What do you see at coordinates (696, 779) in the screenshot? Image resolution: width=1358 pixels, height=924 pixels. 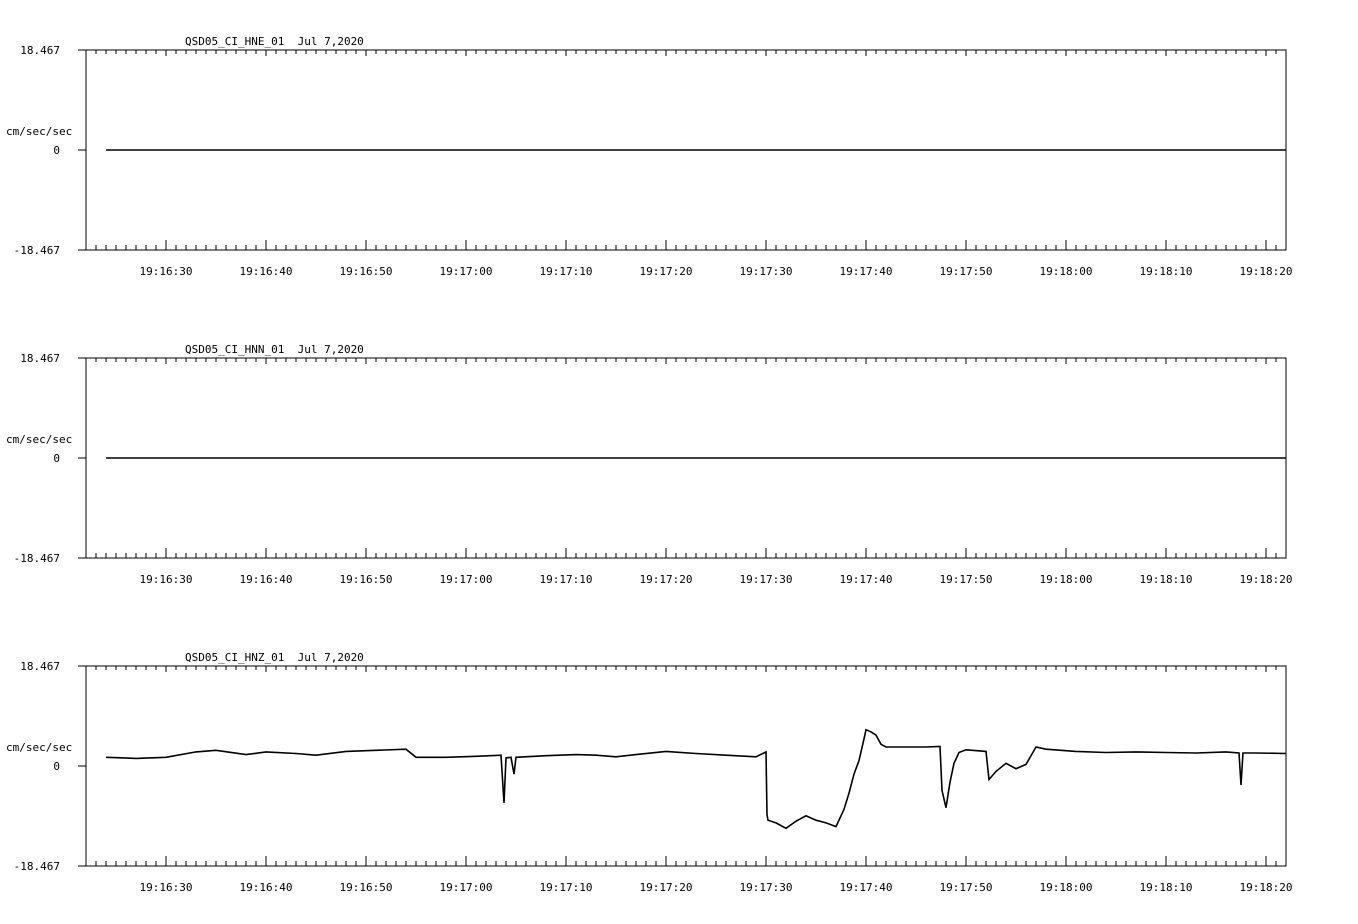 I see `trace-line` at bounding box center [696, 779].